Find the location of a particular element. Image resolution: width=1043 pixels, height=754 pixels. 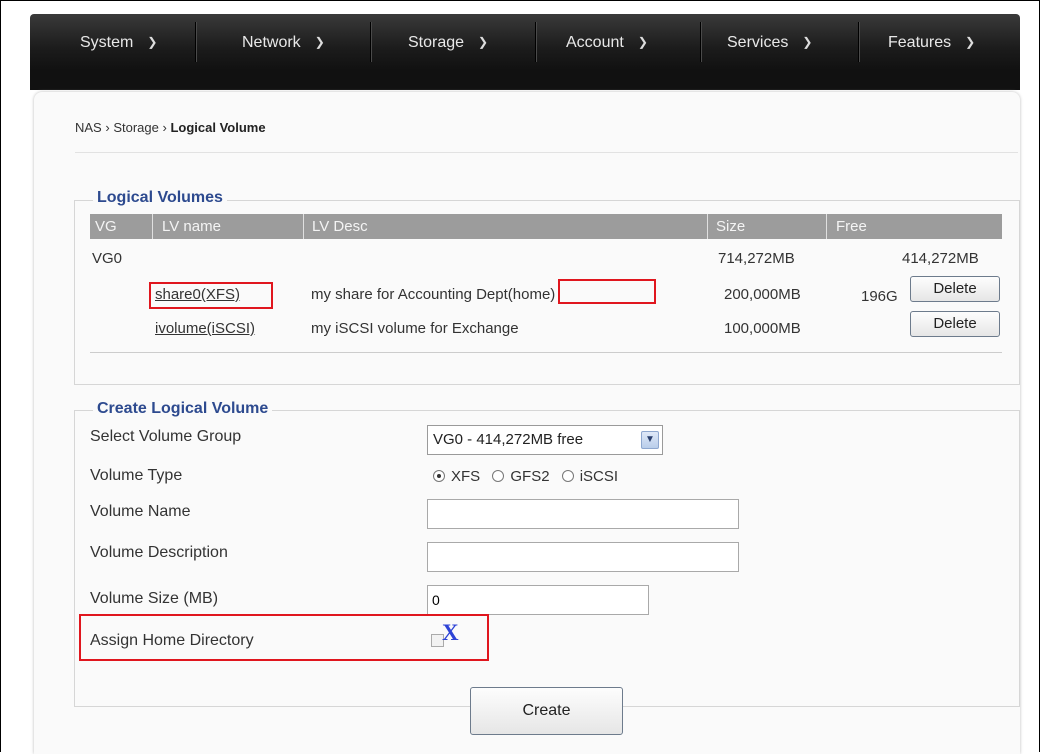

create-volume-legend: Create Logical Volume is located at coordinates (183, 409).